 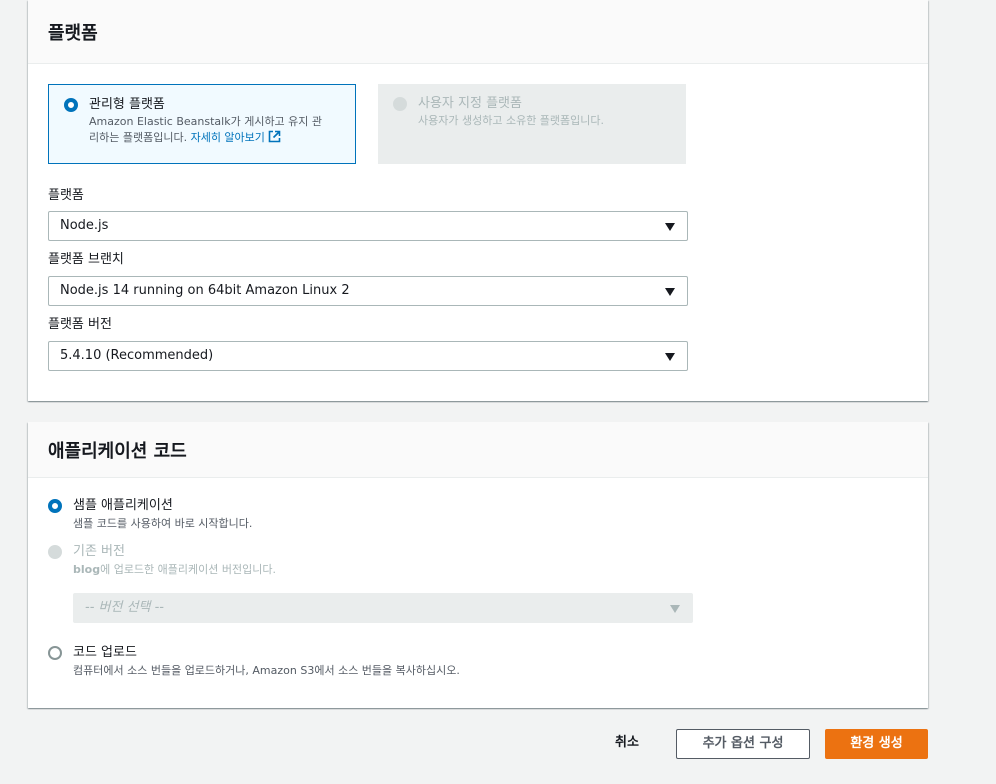 I want to click on sample-application-radio, so click(x=55, y=506).